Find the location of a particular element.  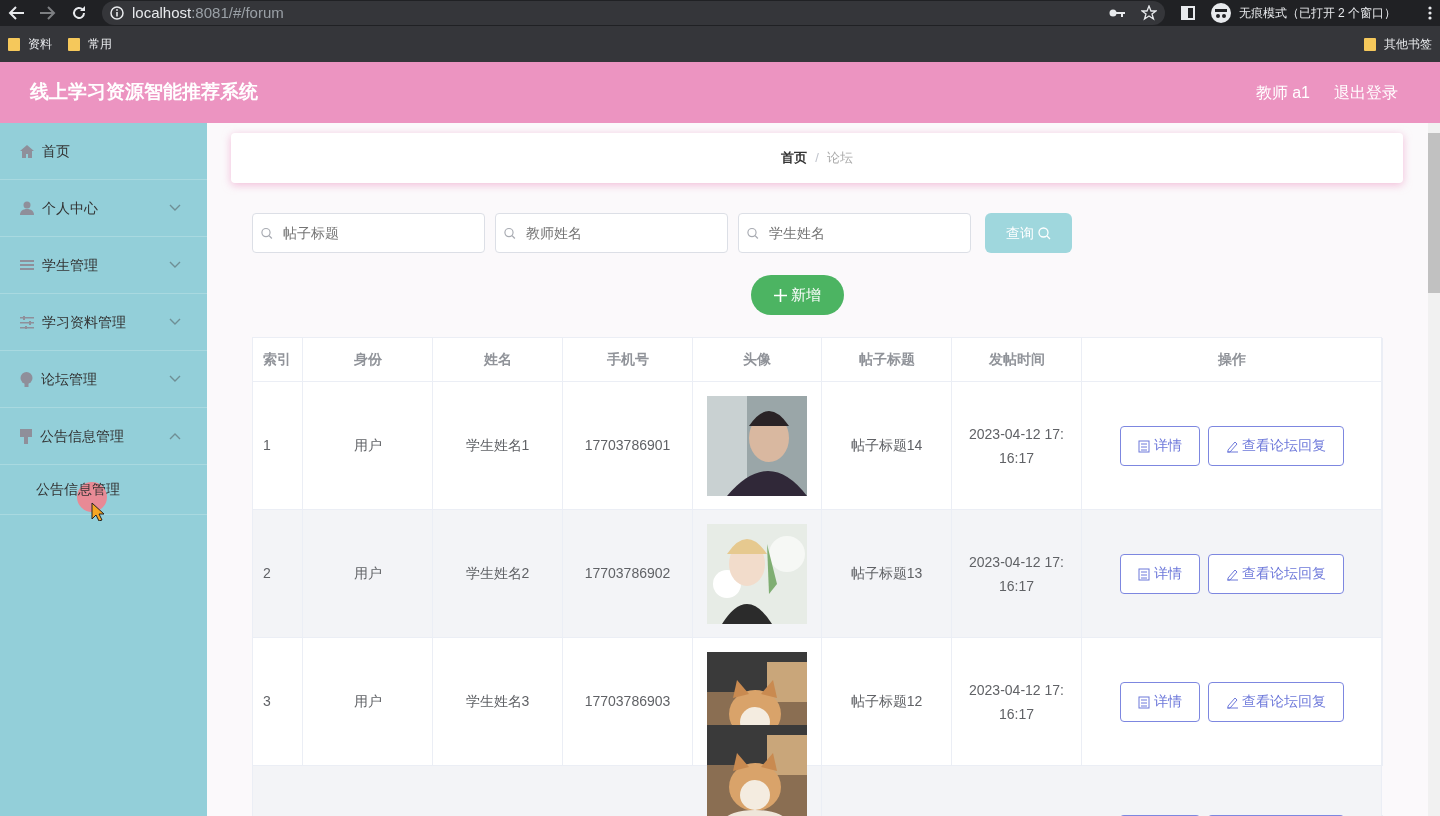

sidebar-item: 论坛管理 is located at coordinates (103, 379).